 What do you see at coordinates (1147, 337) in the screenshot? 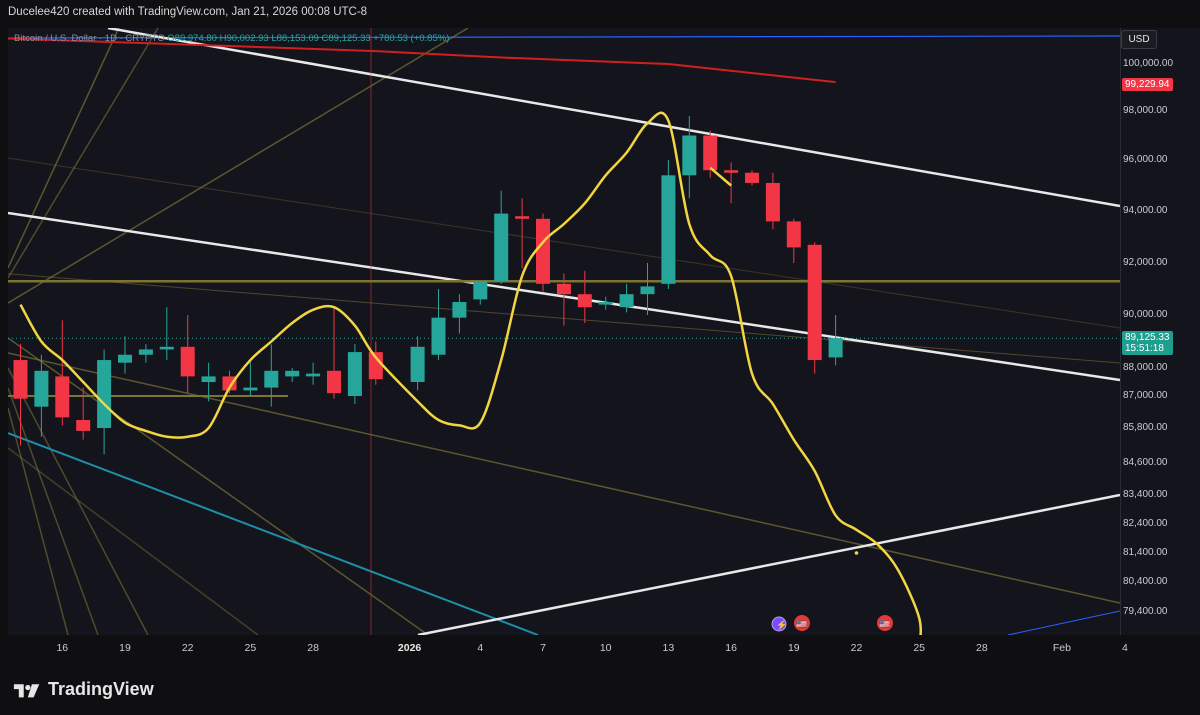
I see `current-price-value: 89,125.33` at bounding box center [1147, 337].